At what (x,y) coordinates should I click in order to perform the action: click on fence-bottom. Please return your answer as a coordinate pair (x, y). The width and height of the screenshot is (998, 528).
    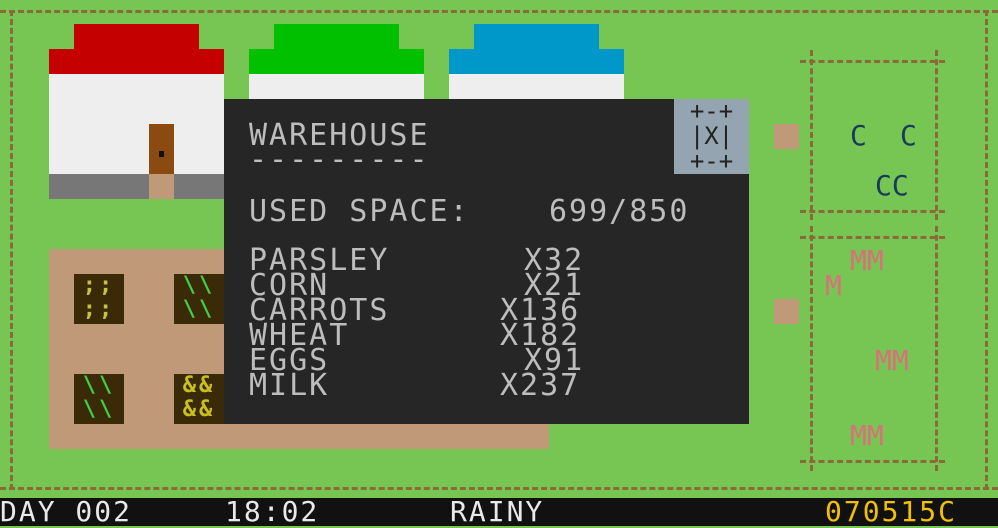
    Looking at the image, I should click on (499, 488).